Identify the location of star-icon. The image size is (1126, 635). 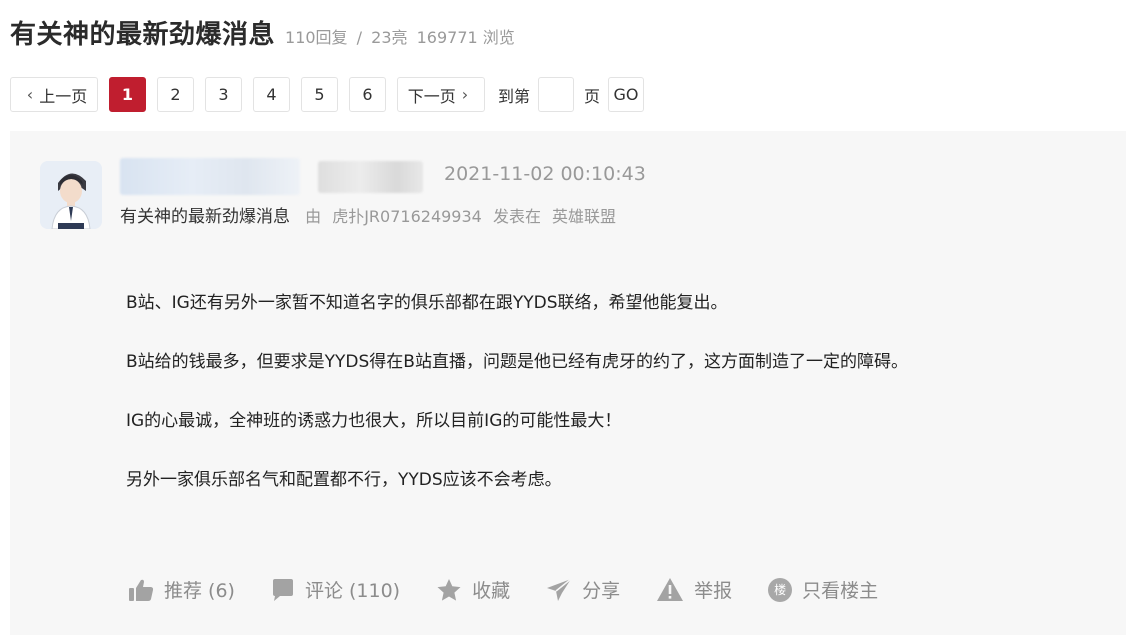
(449, 589).